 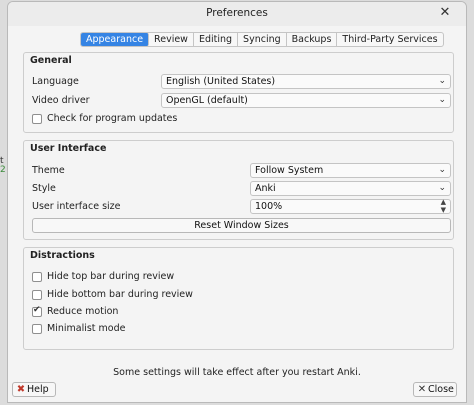 I want to click on reduce-motion-label: Reduce motion, so click(x=83, y=311).